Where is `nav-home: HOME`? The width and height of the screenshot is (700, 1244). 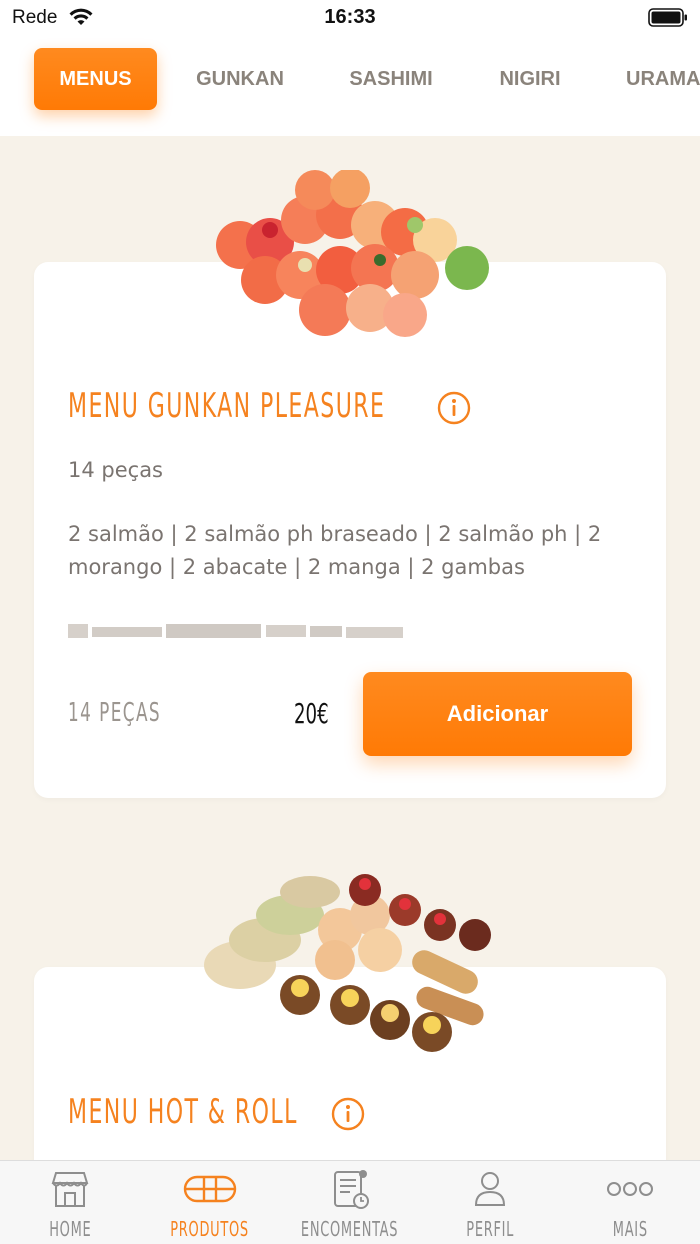 nav-home: HOME is located at coordinates (70, 1202).